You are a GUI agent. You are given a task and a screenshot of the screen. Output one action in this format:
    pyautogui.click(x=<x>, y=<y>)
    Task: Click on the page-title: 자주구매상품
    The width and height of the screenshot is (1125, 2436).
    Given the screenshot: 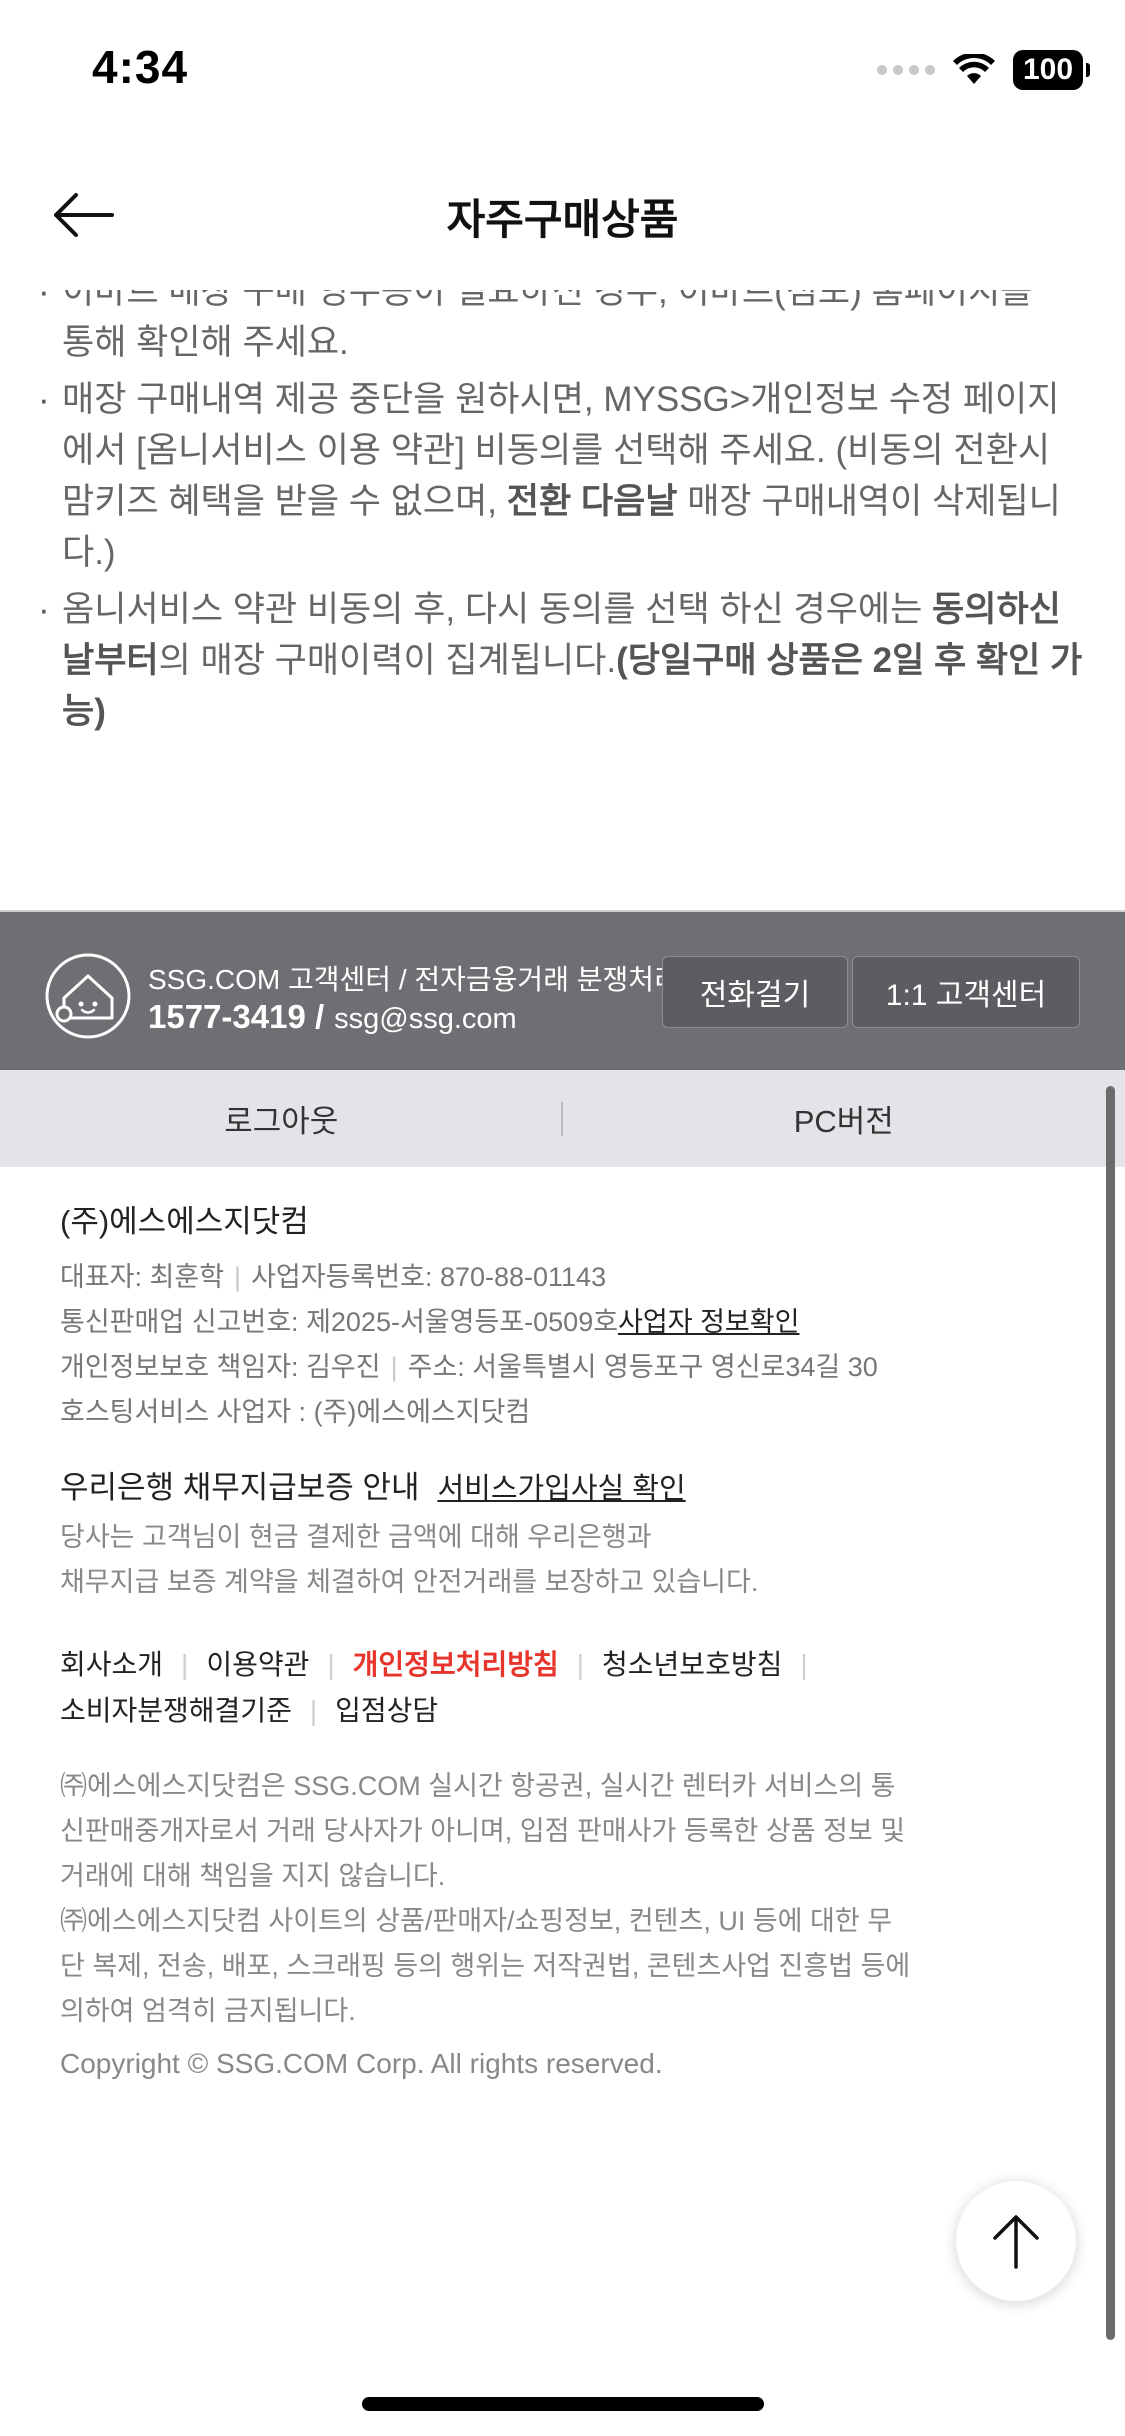 What is the action you would take?
    pyautogui.click(x=562, y=219)
    